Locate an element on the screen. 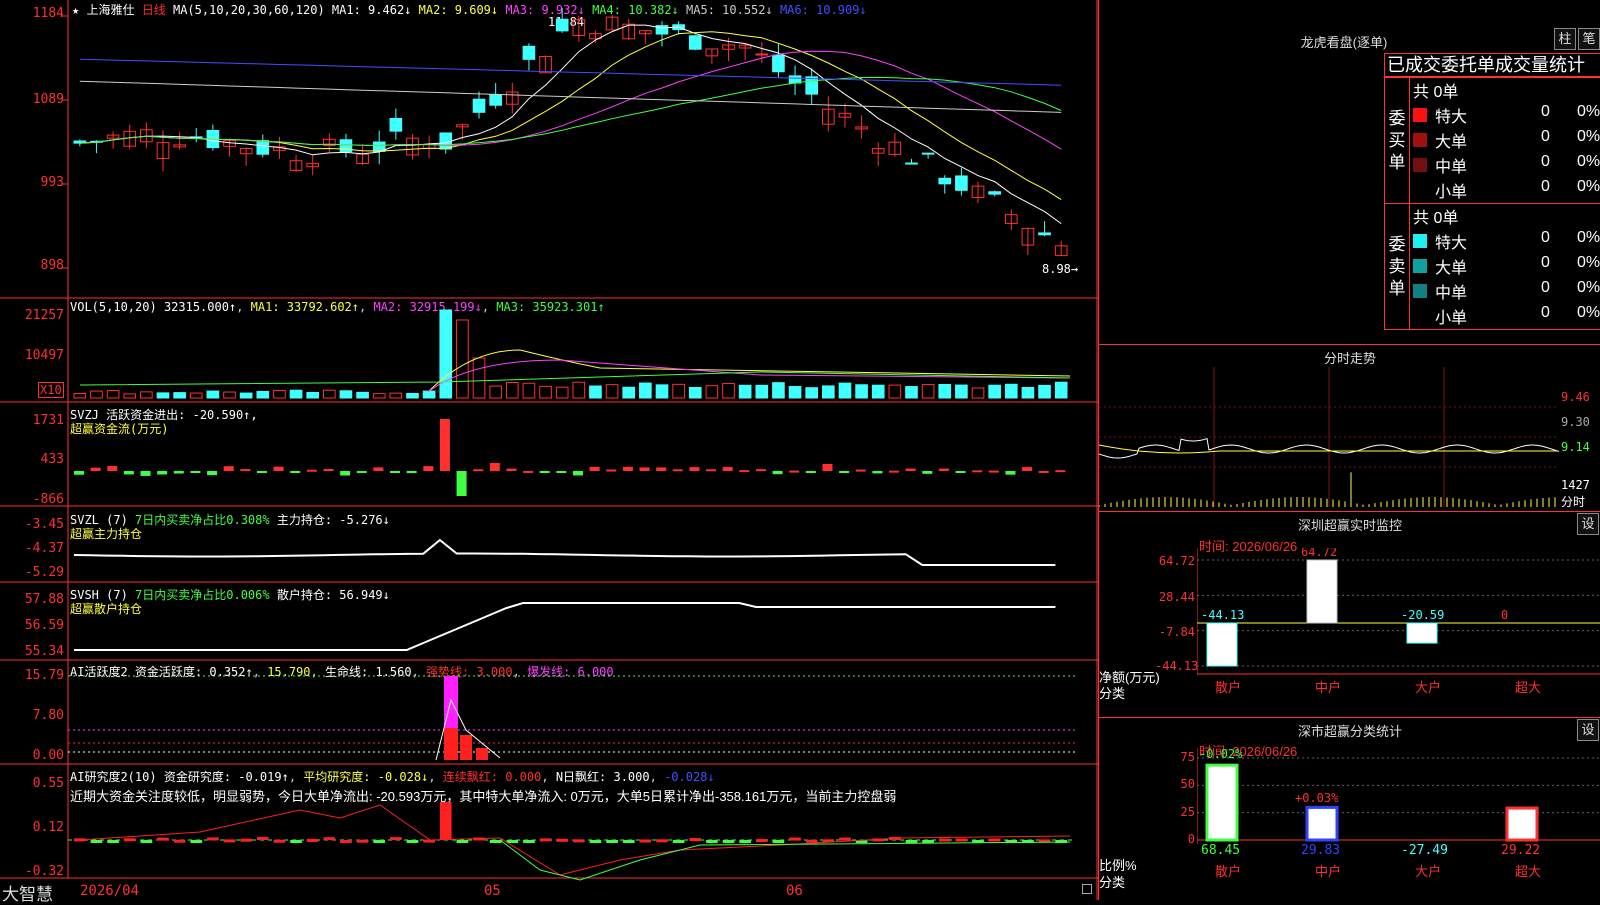 This screenshot has width=1600, height=905. category-label: 大户 is located at coordinates (1428, 688).